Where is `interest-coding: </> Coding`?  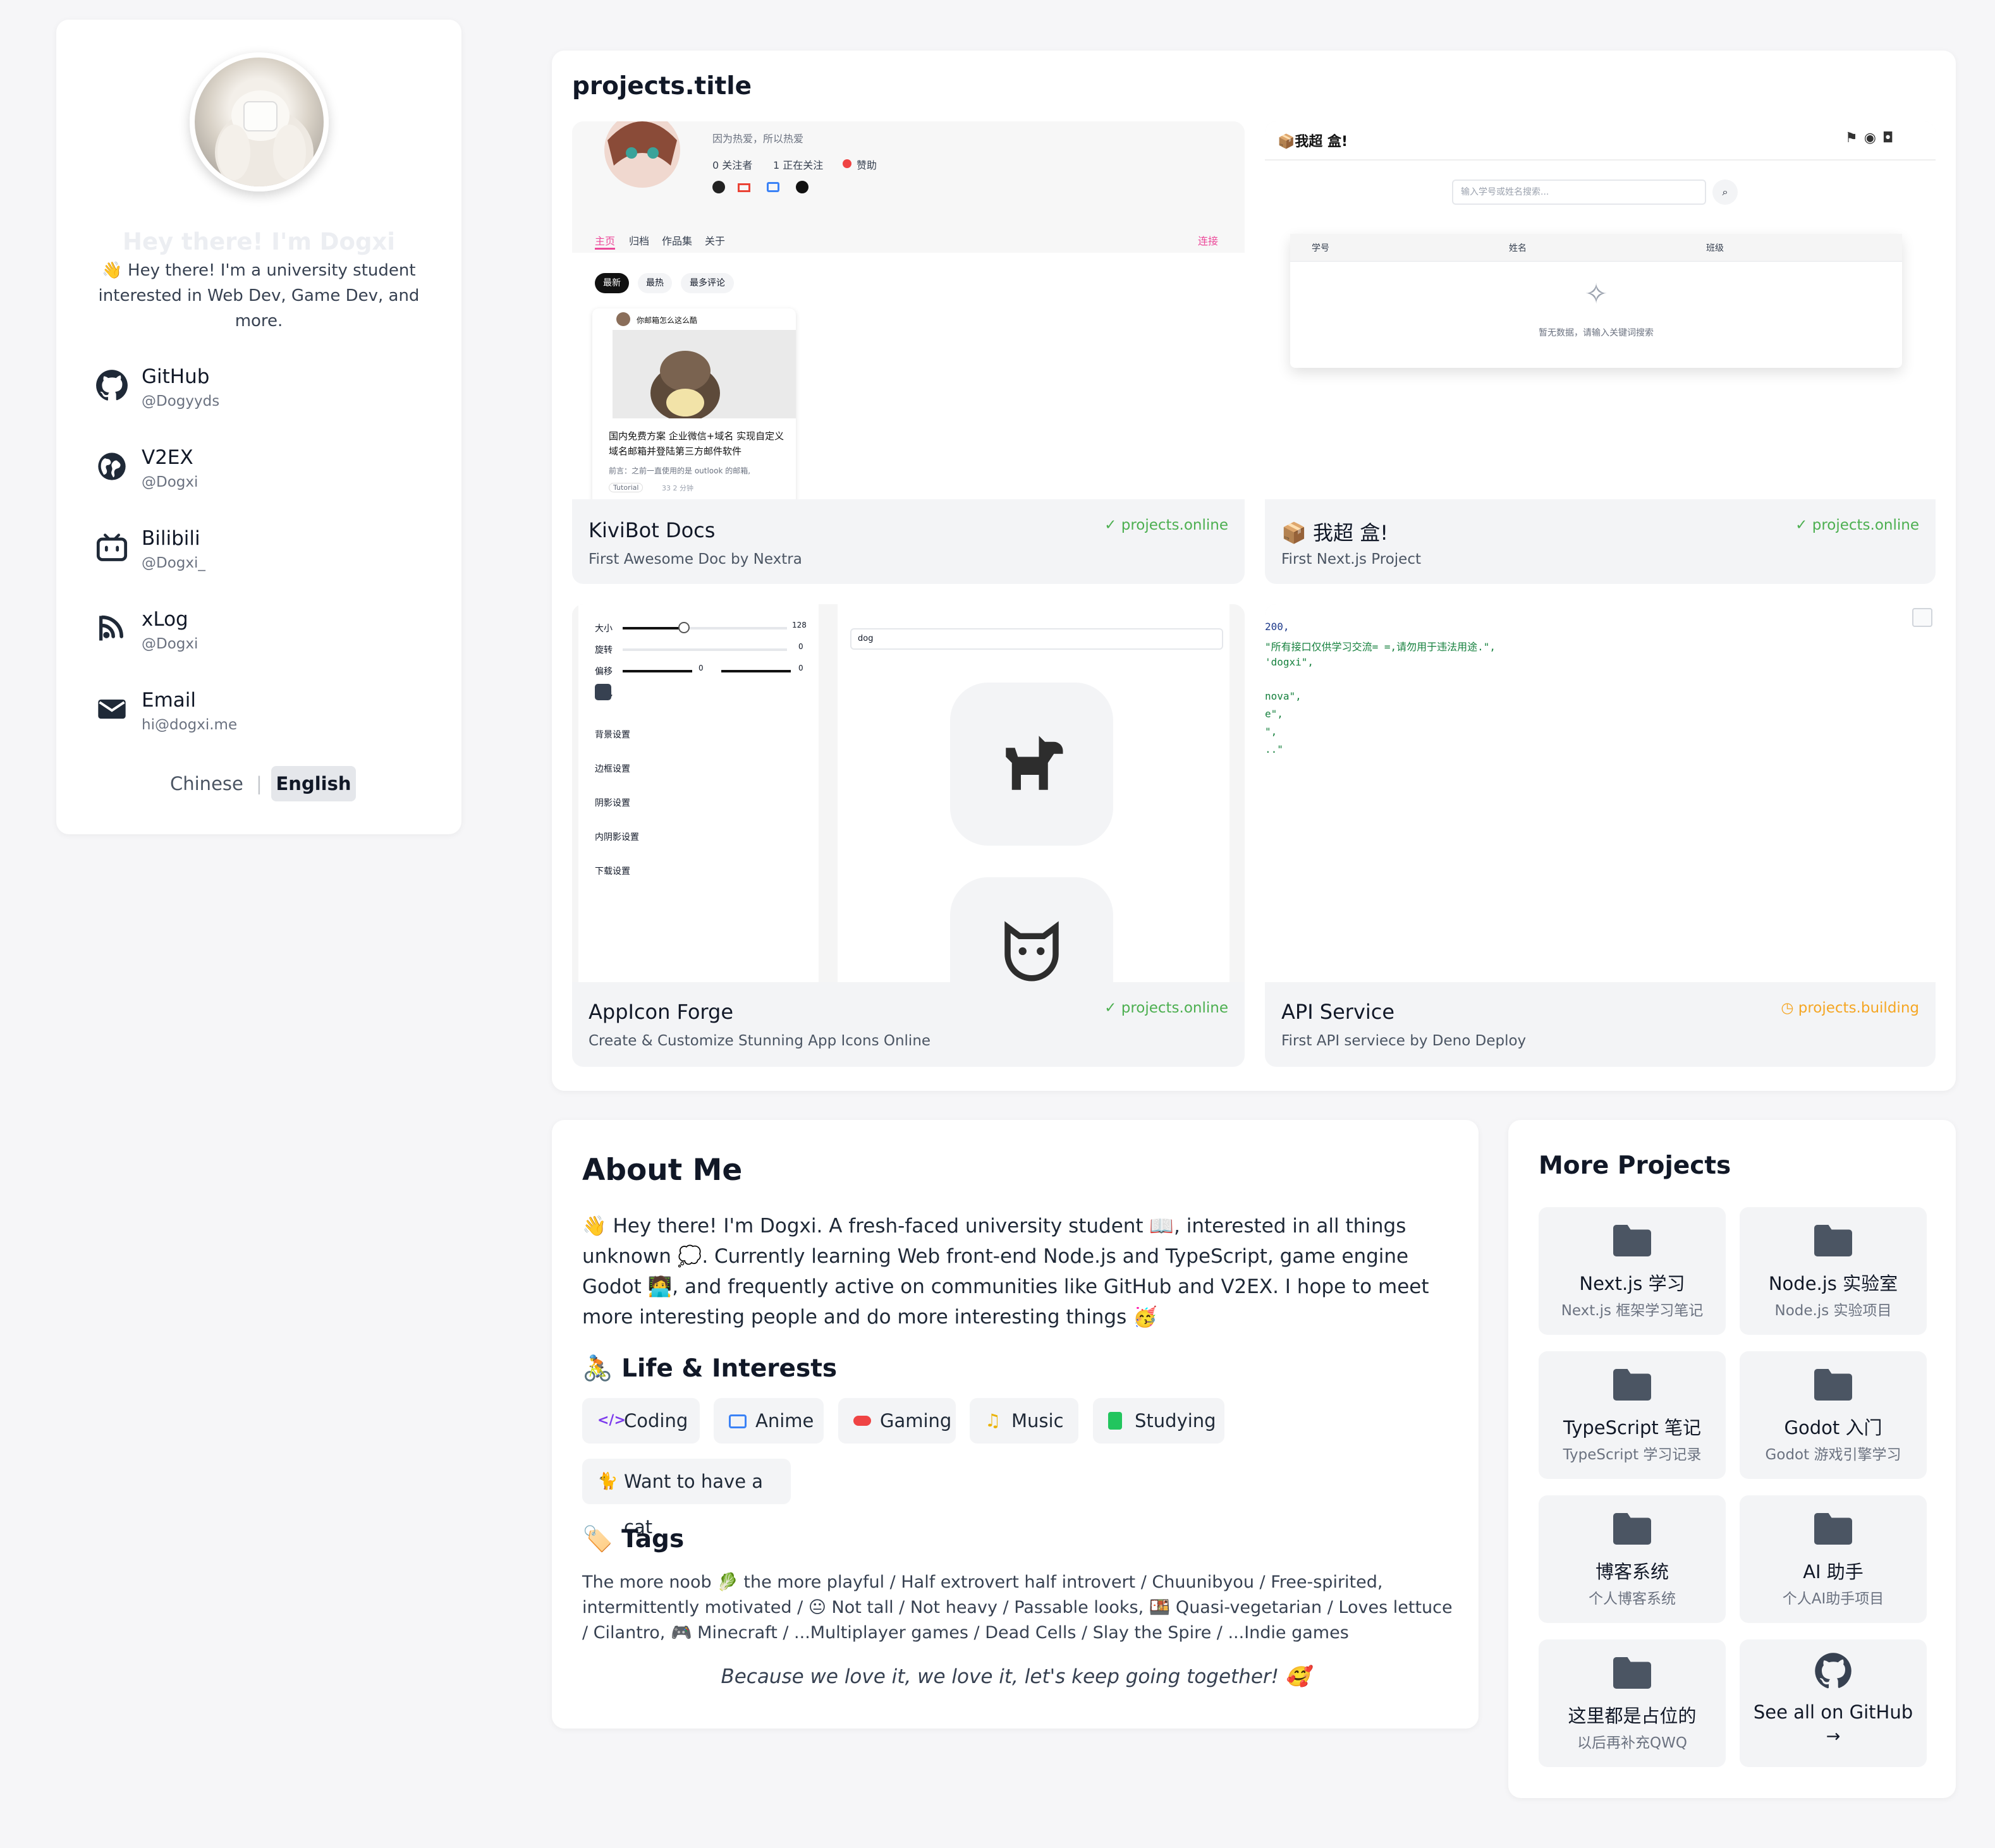
interest-coding: </> Coding is located at coordinates (641, 1421).